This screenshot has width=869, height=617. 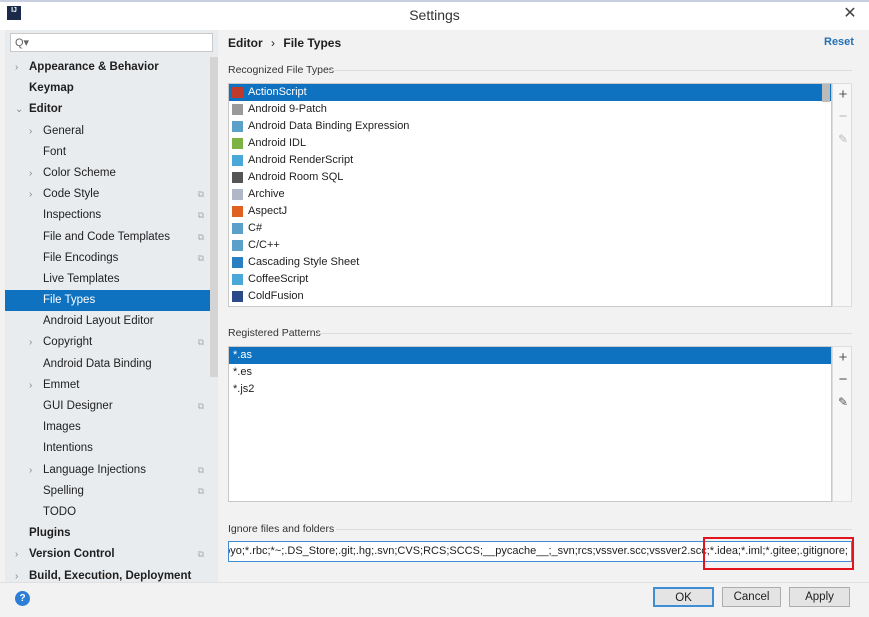 I want to click on list-item-label: CoffeeScript, so click(x=278, y=279).